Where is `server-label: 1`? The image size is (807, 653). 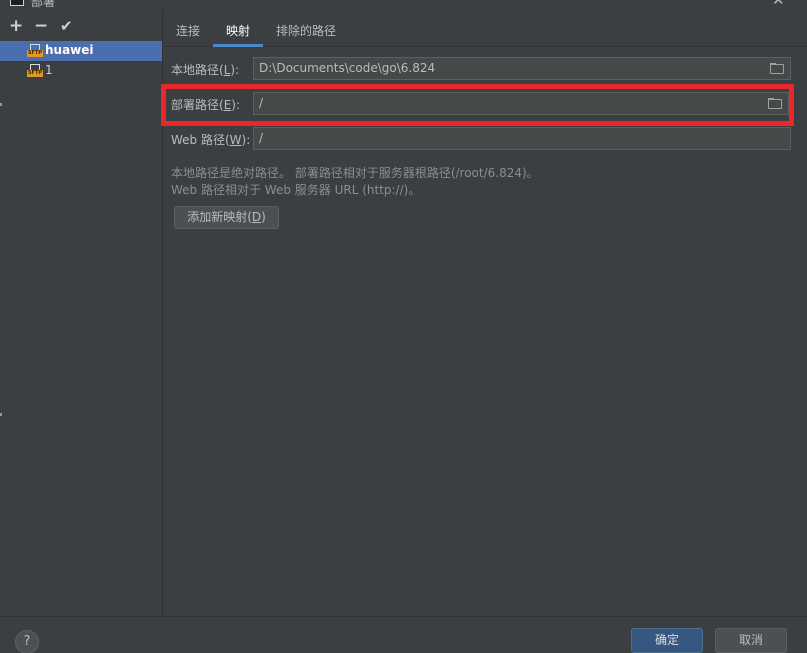
server-label: 1 is located at coordinates (49, 70).